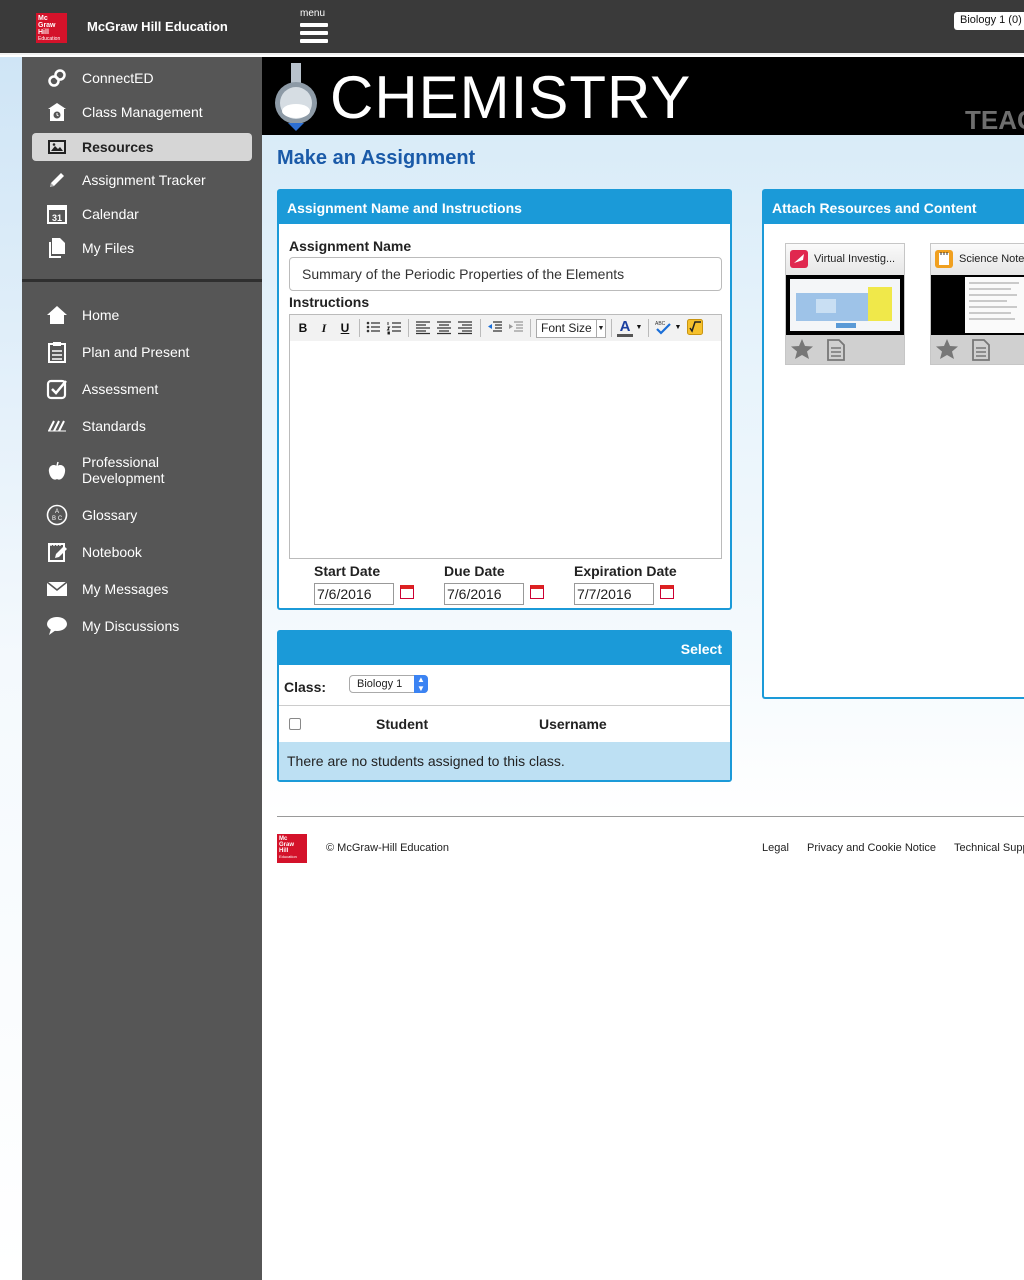 This screenshot has width=1024, height=1280. I want to click on class-dropdown: Biology 1 ▲ ▼, so click(388, 684).